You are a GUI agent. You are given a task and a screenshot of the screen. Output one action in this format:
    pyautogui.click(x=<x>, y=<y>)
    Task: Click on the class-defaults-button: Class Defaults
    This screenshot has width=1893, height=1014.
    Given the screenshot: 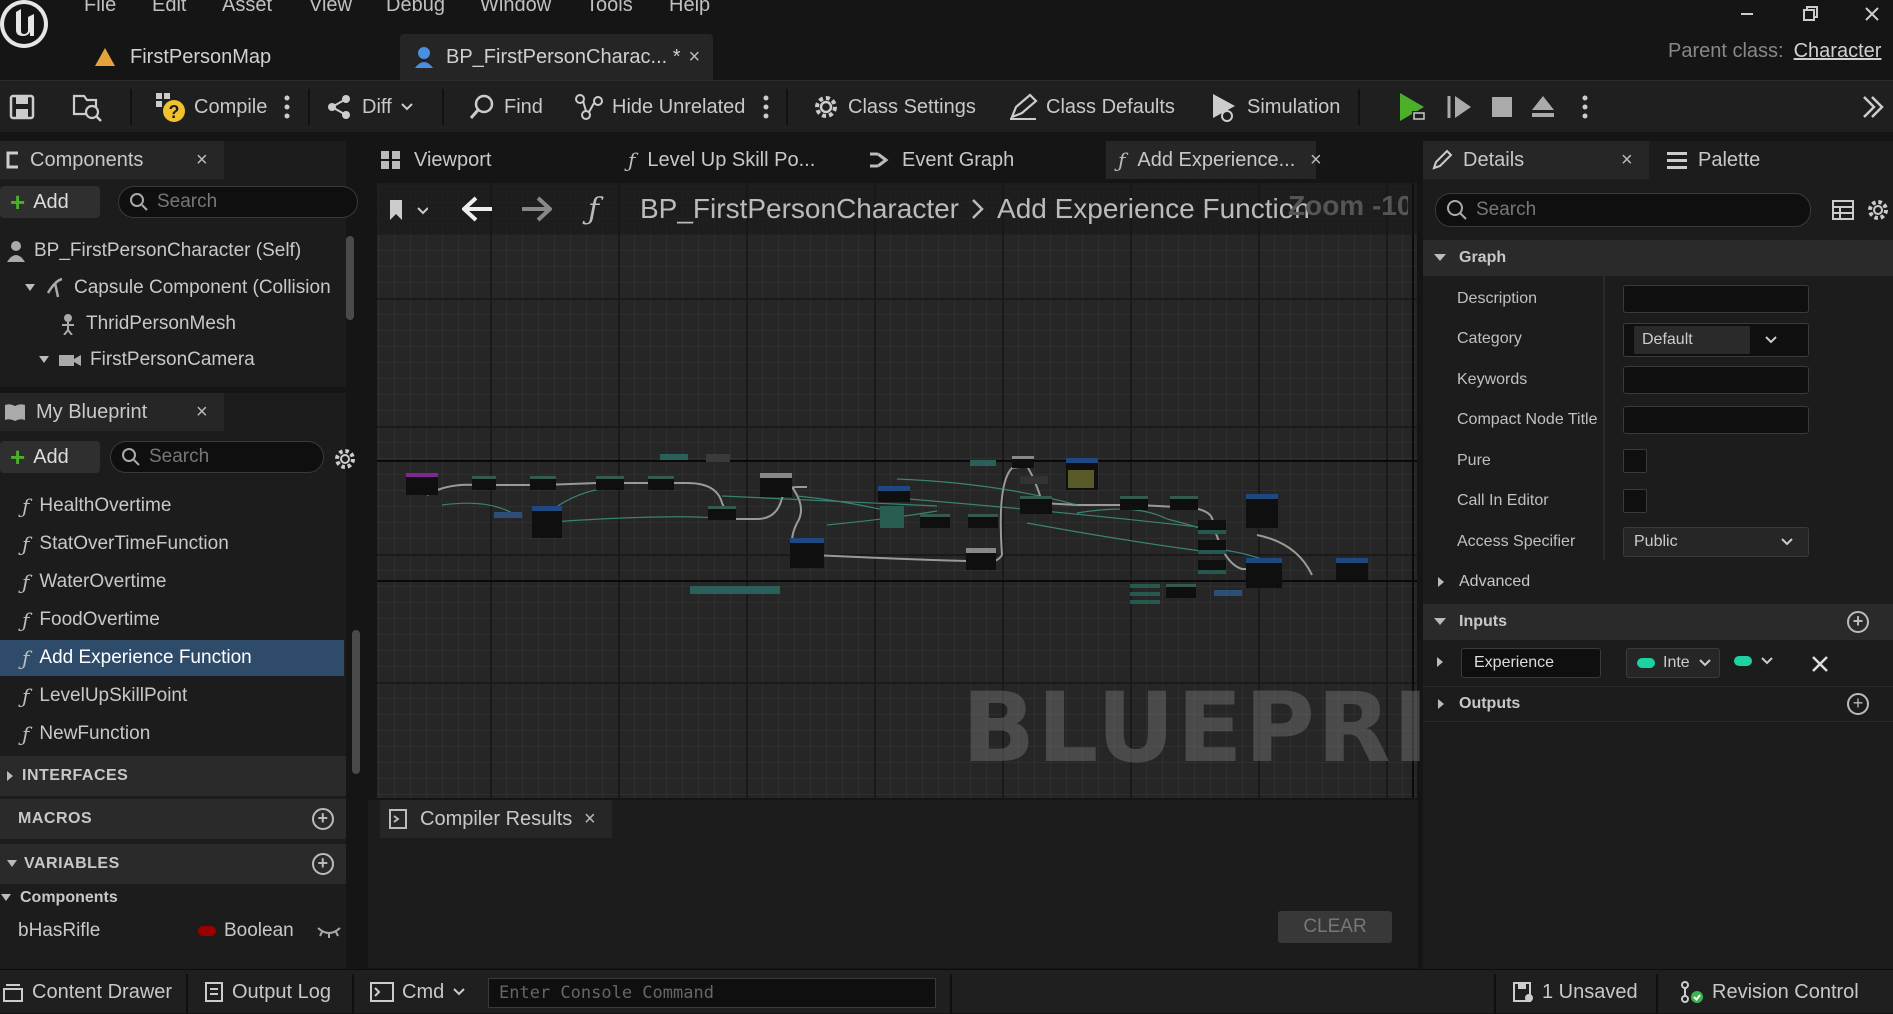 What is the action you would take?
    pyautogui.click(x=1091, y=107)
    